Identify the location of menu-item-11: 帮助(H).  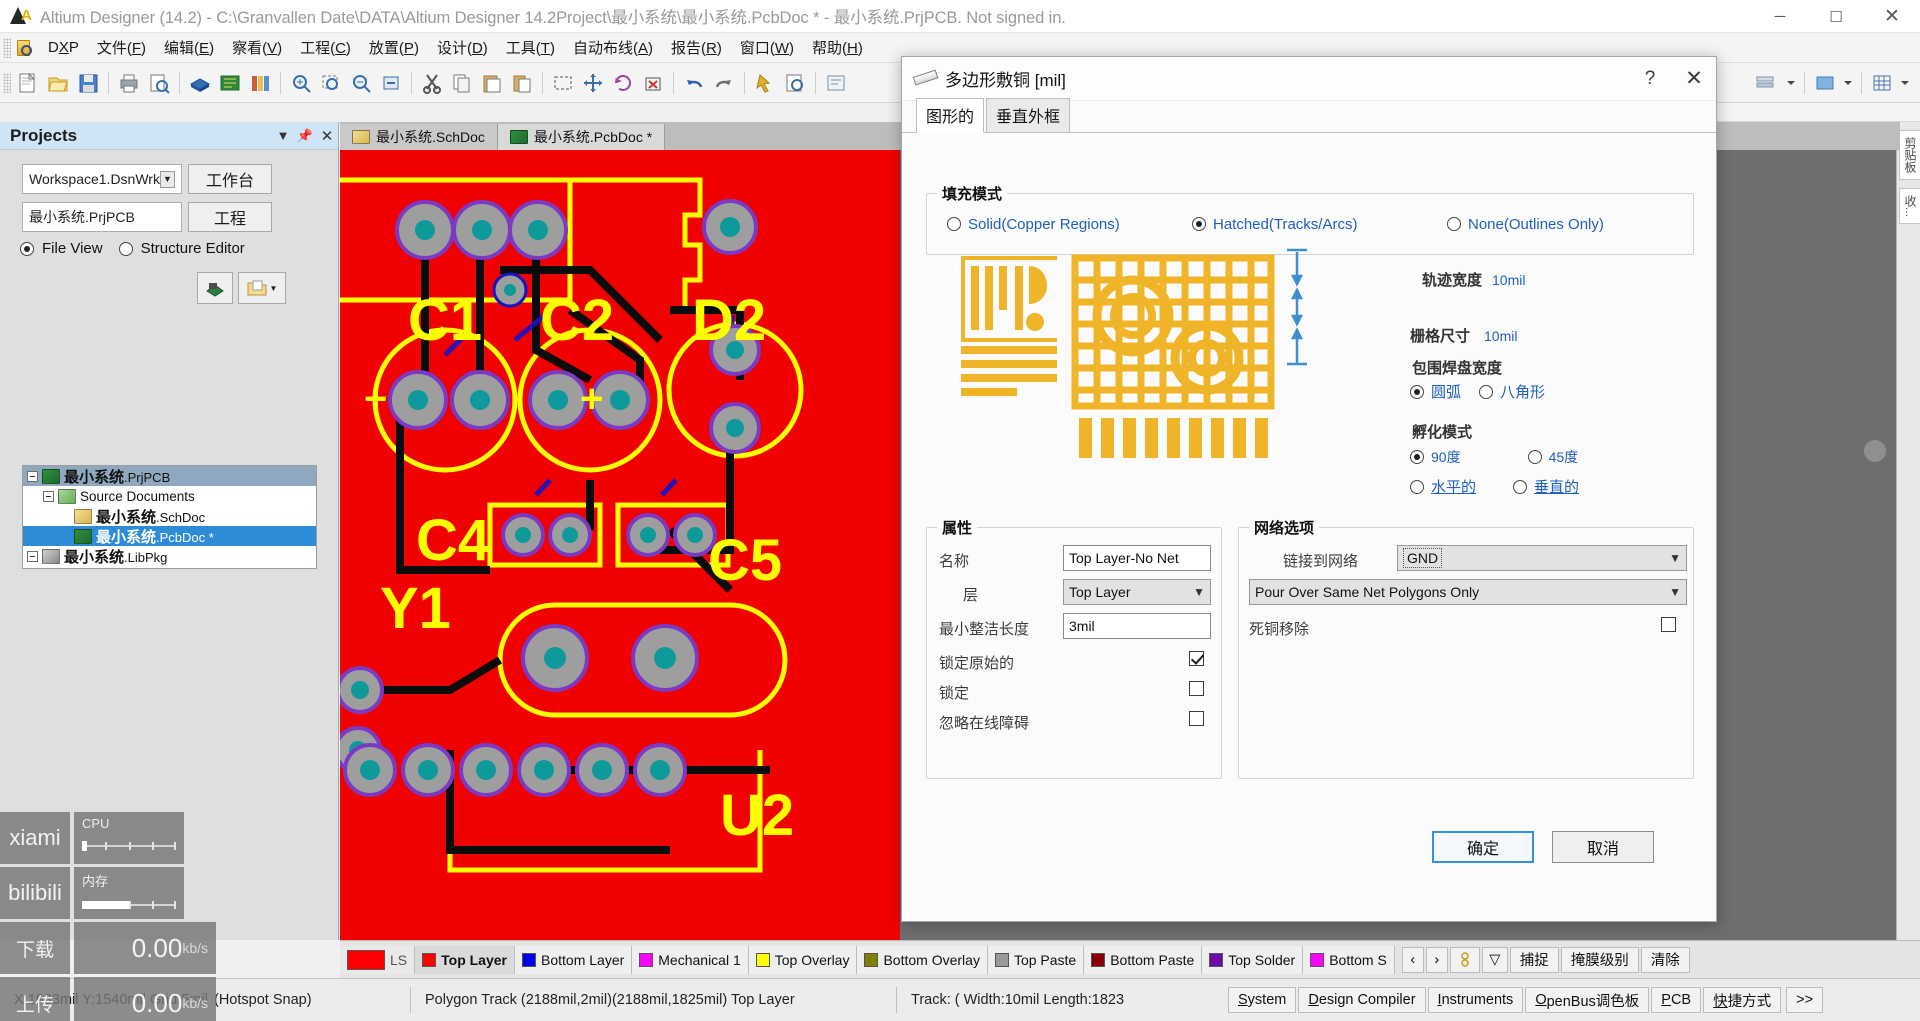
(837, 47).